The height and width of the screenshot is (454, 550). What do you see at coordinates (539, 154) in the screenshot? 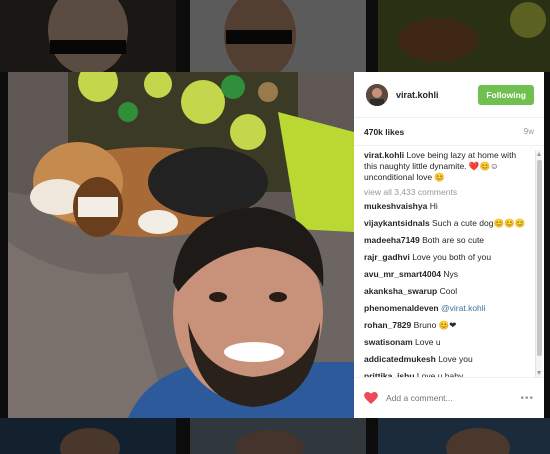
I see `scroll-up-icon` at bounding box center [539, 154].